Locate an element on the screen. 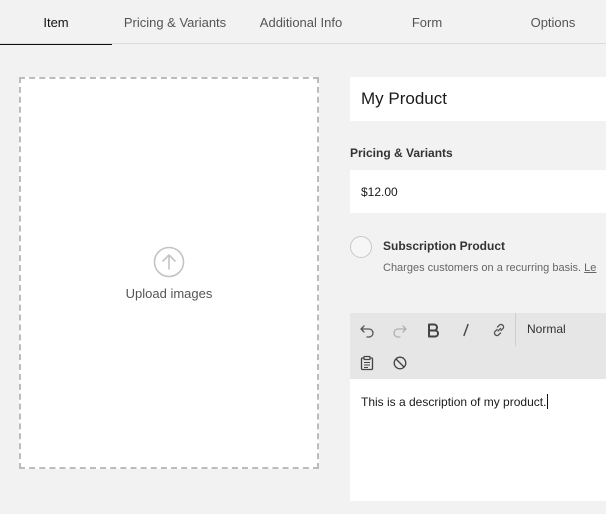  price-input: $12.00 is located at coordinates (478, 191).